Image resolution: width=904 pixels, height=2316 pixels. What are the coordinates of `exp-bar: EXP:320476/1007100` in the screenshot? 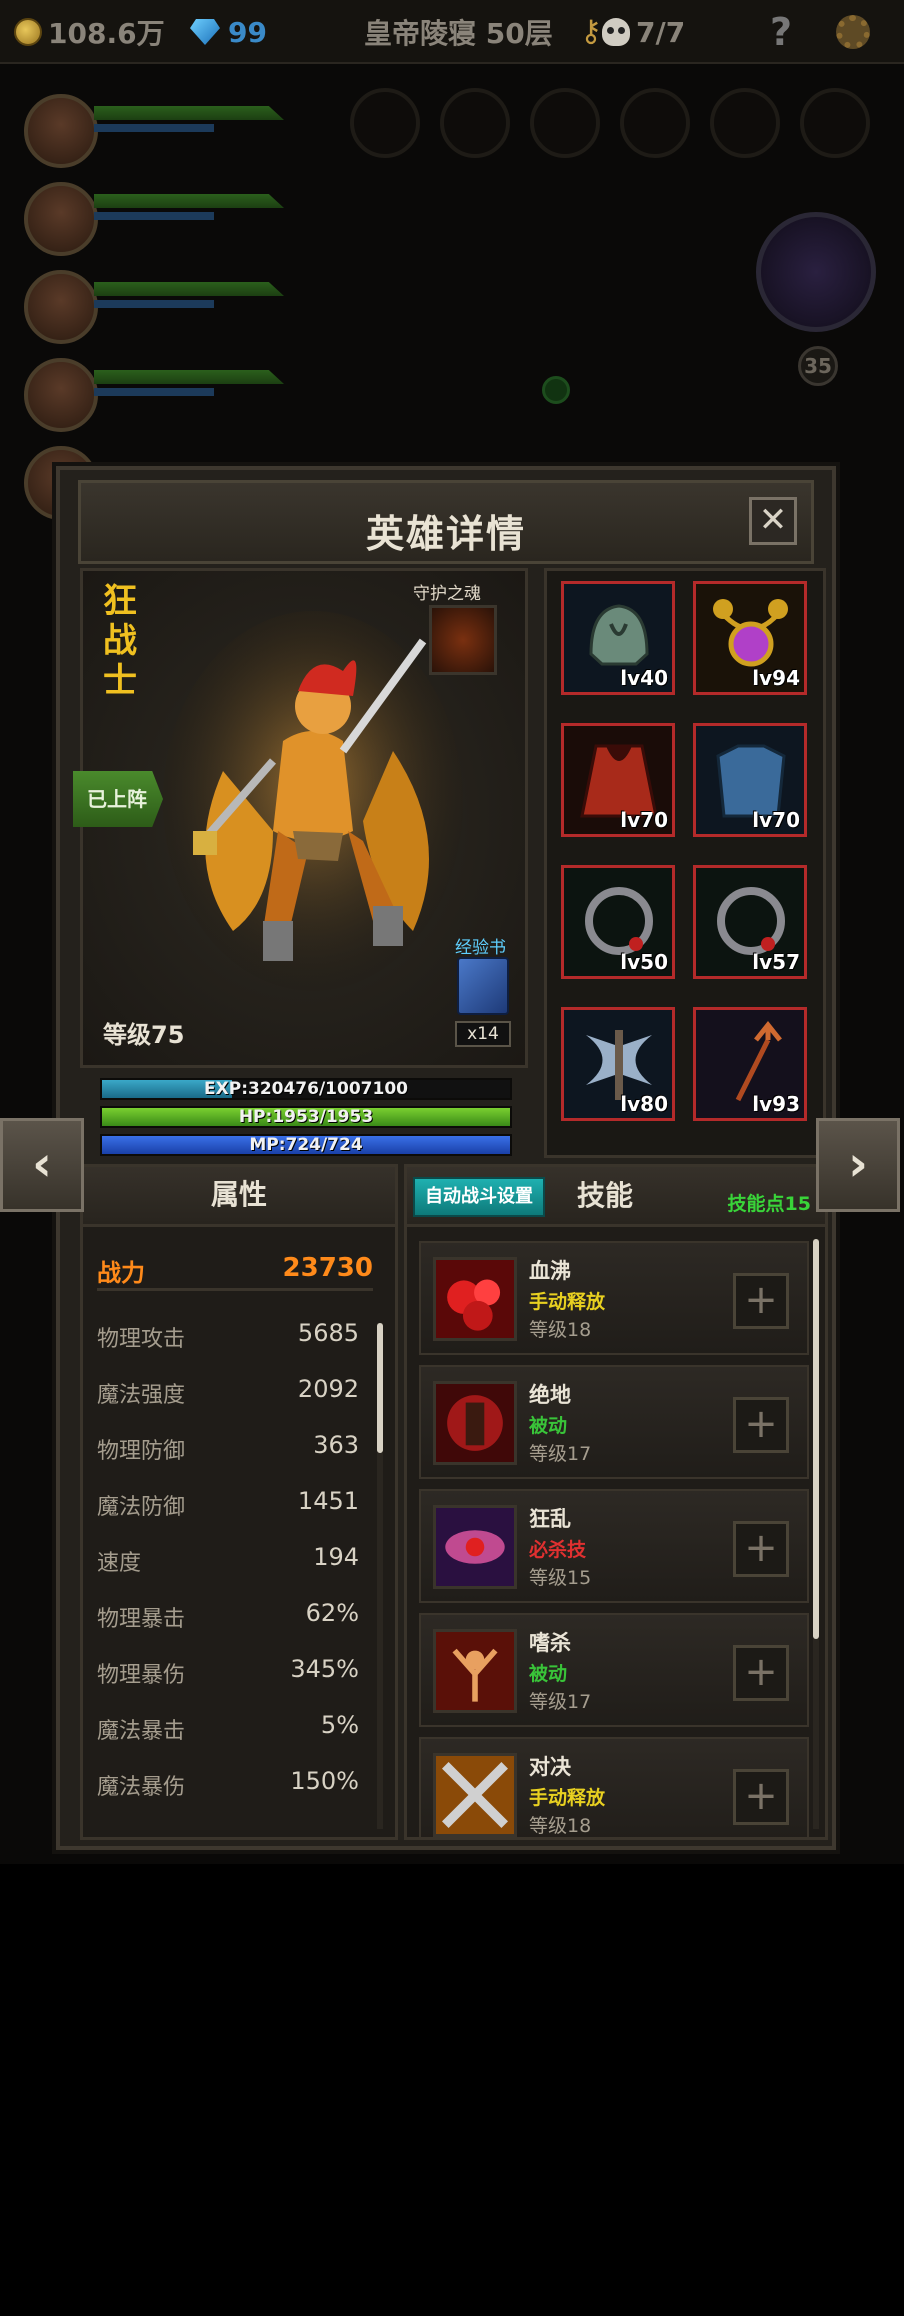 It's located at (306, 1089).